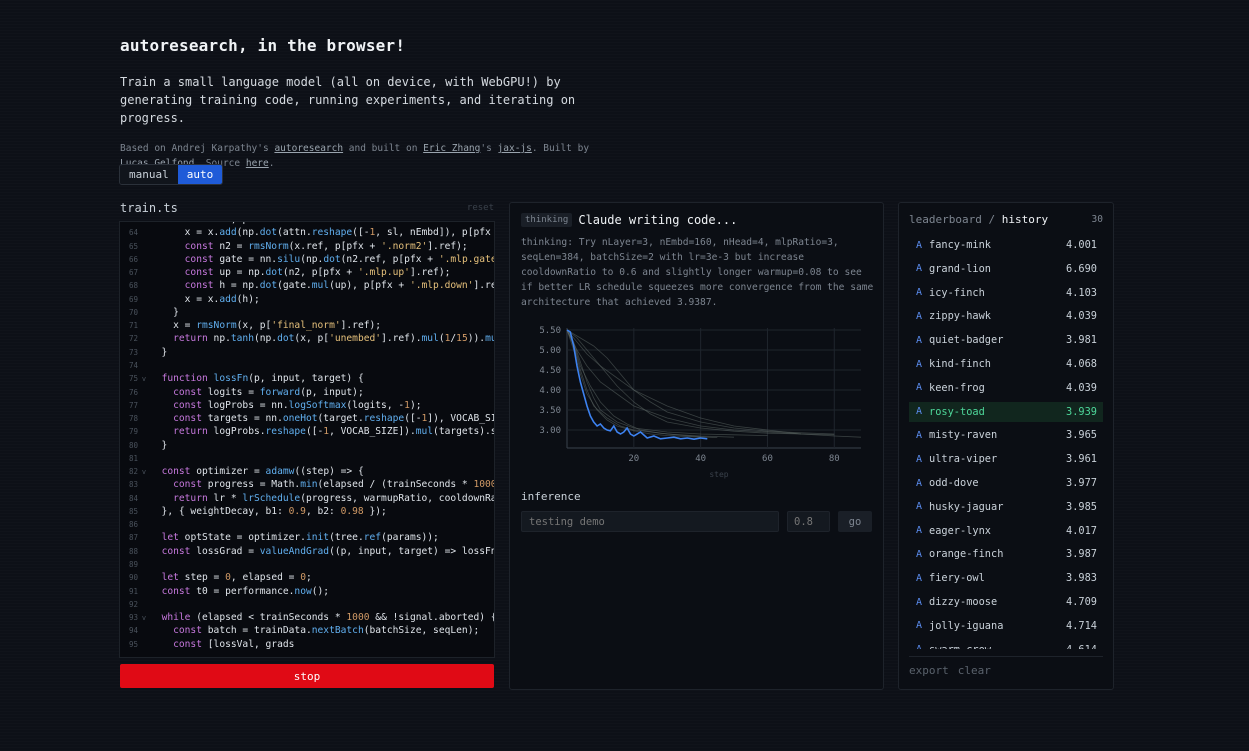 This screenshot has width=1249, height=751. What do you see at coordinates (1006, 293) in the screenshot?
I see `leaderboard-row: Aicy-finch 4.103` at bounding box center [1006, 293].